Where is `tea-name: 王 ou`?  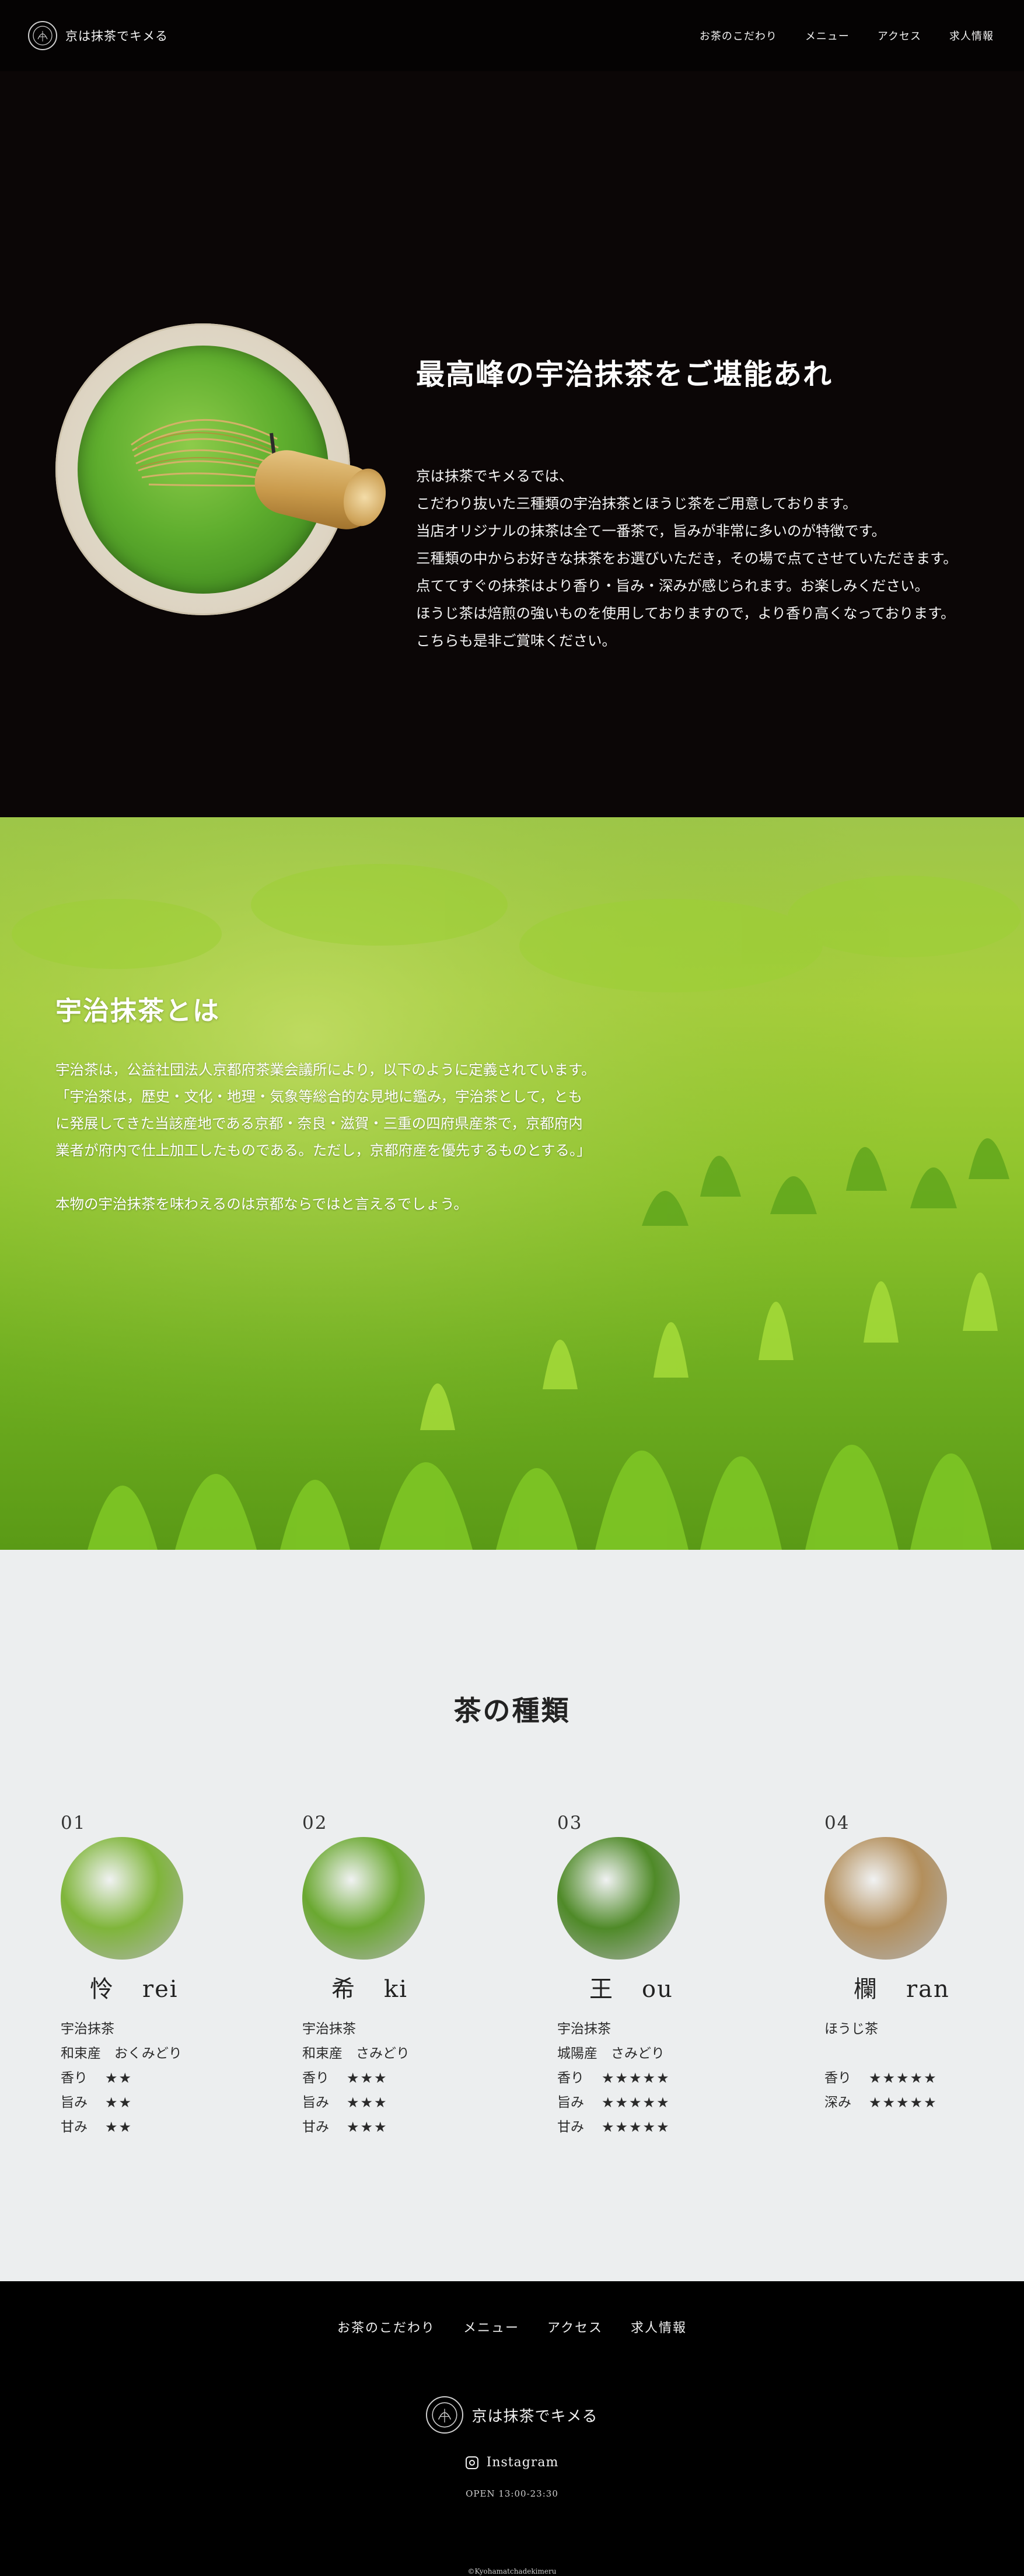
tea-name: 王 ou is located at coordinates (631, 1990).